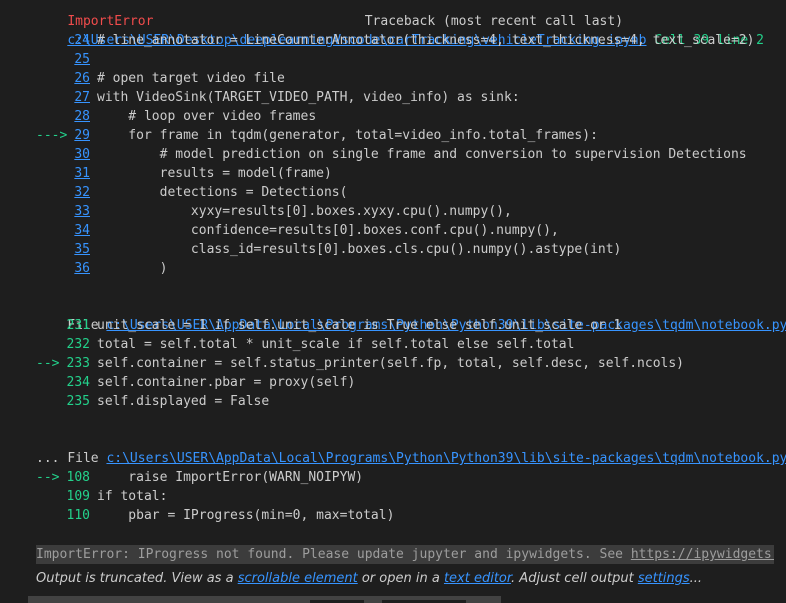 This screenshot has width=786, height=603. What do you see at coordinates (78, 401) in the screenshot?
I see `line-number: 235` at bounding box center [78, 401].